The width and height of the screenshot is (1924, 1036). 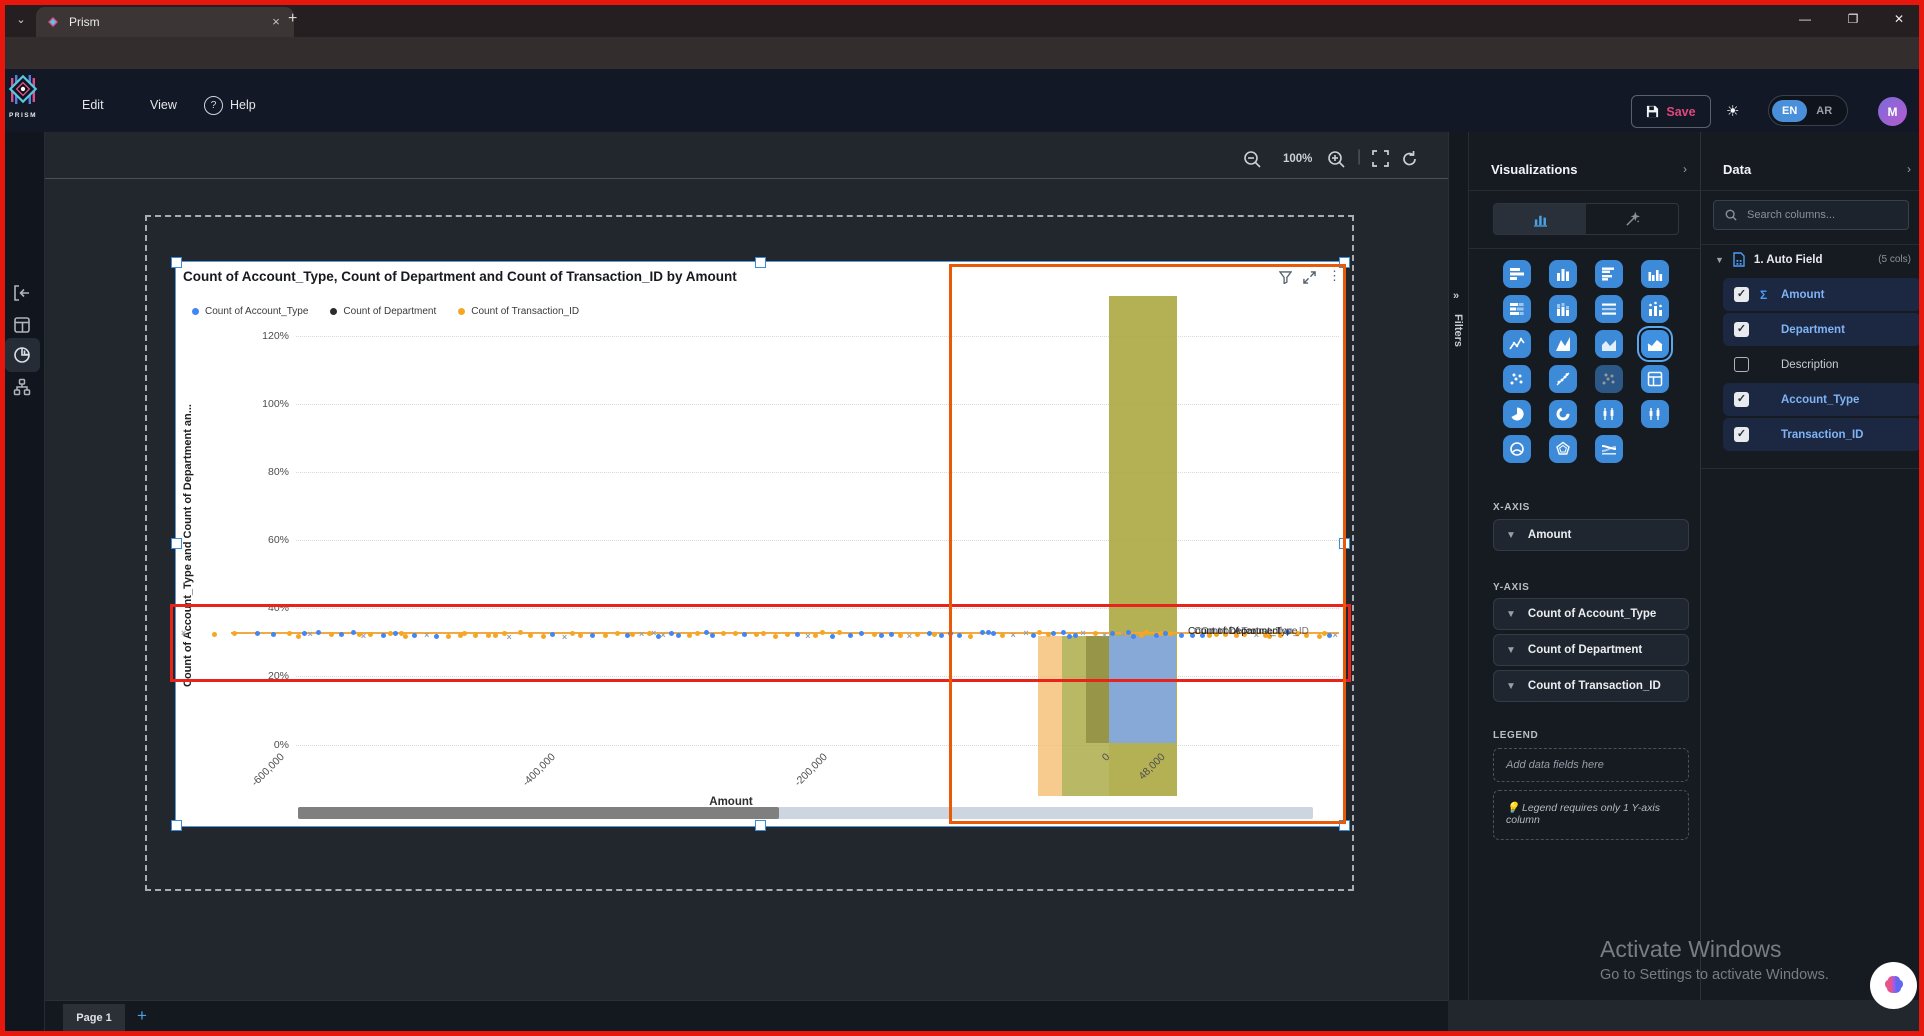 What do you see at coordinates (213, 105) in the screenshot?
I see `help-icon: ?` at bounding box center [213, 105].